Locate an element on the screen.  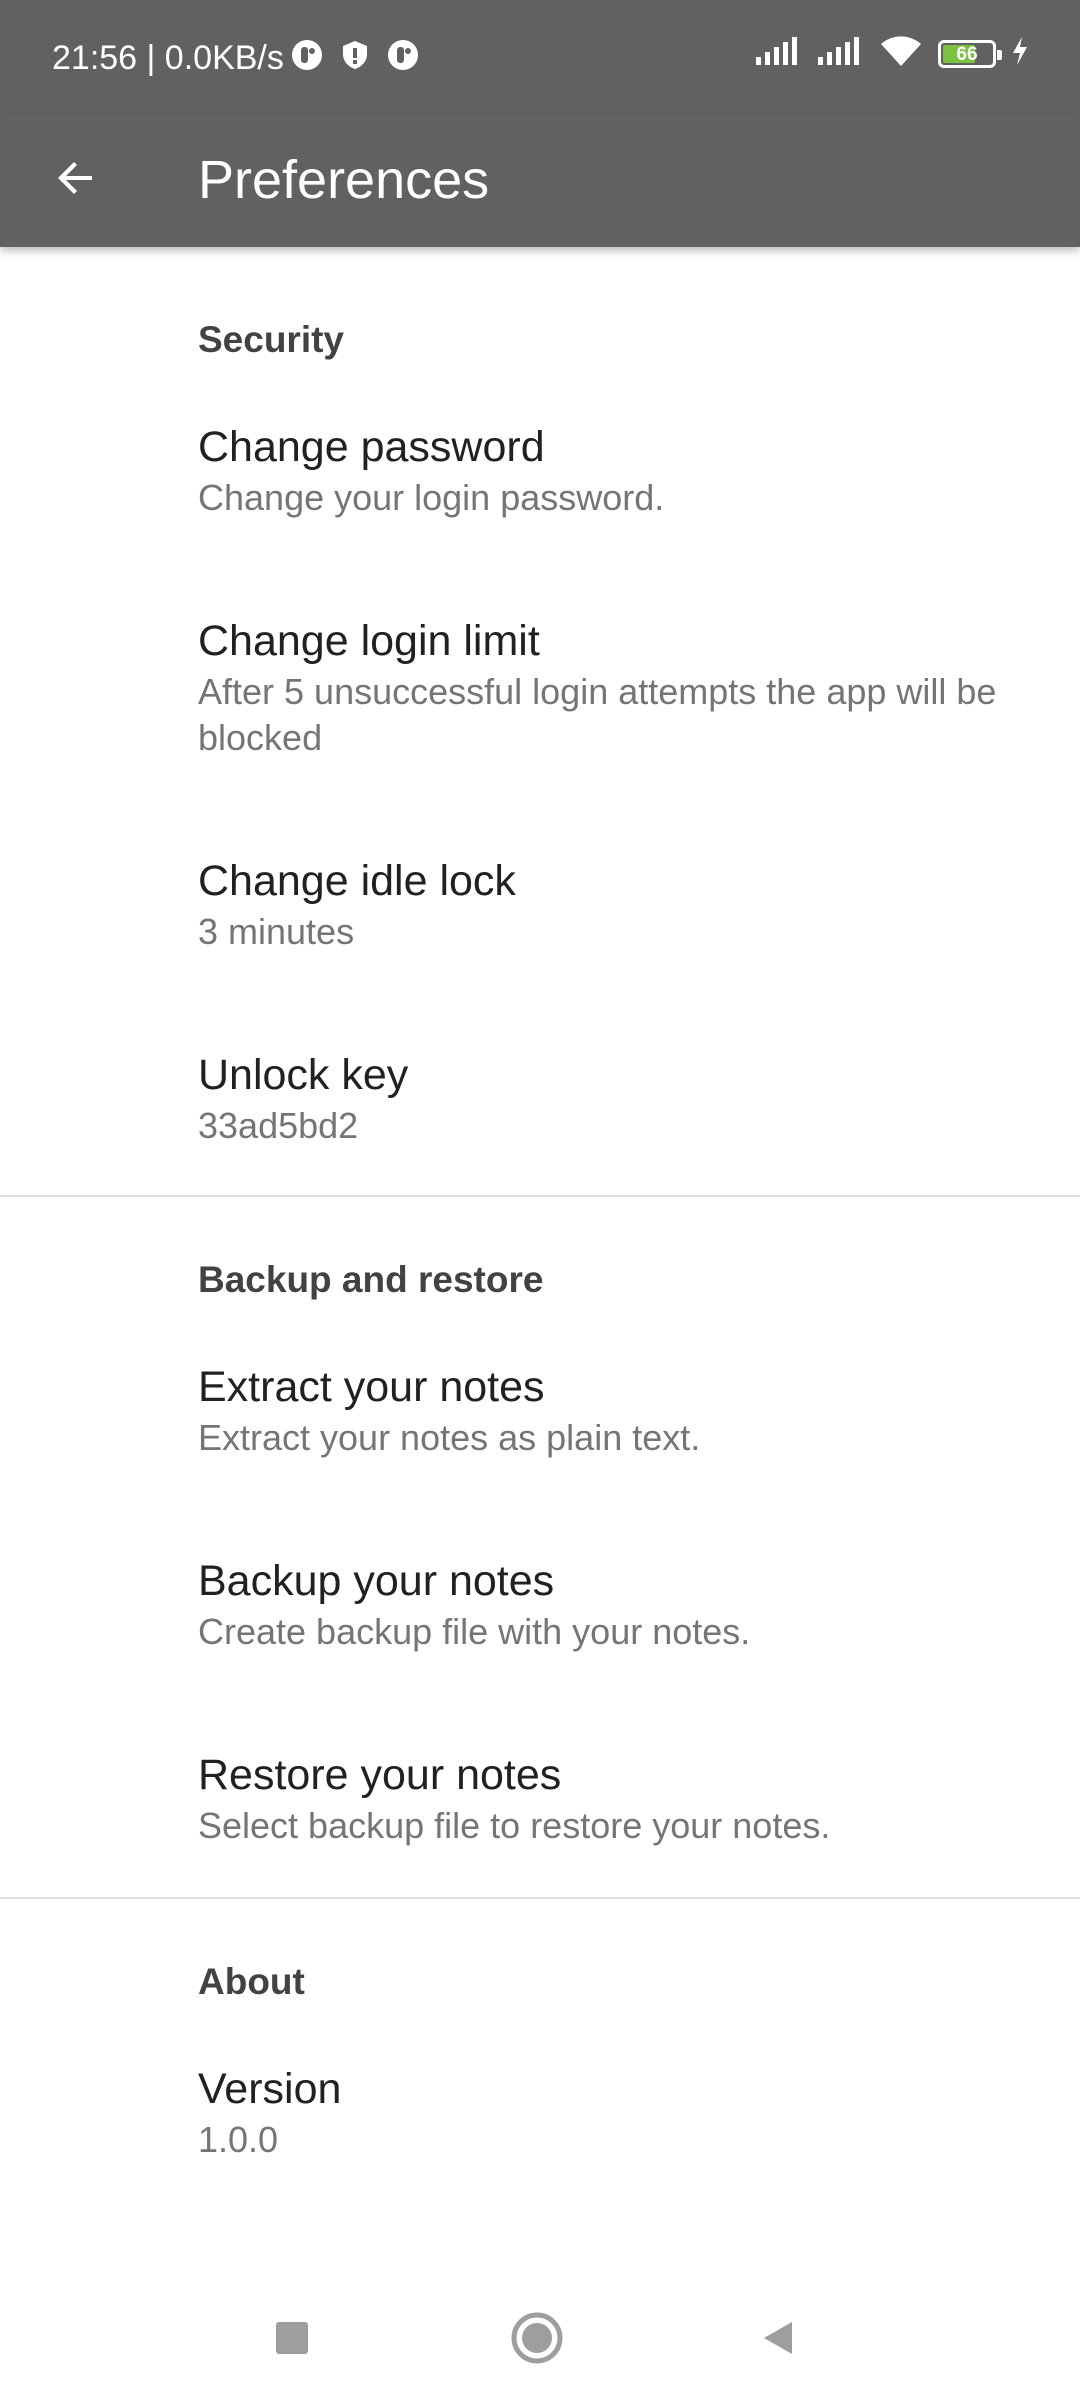
back-nav-button is located at coordinates (778, 2340).